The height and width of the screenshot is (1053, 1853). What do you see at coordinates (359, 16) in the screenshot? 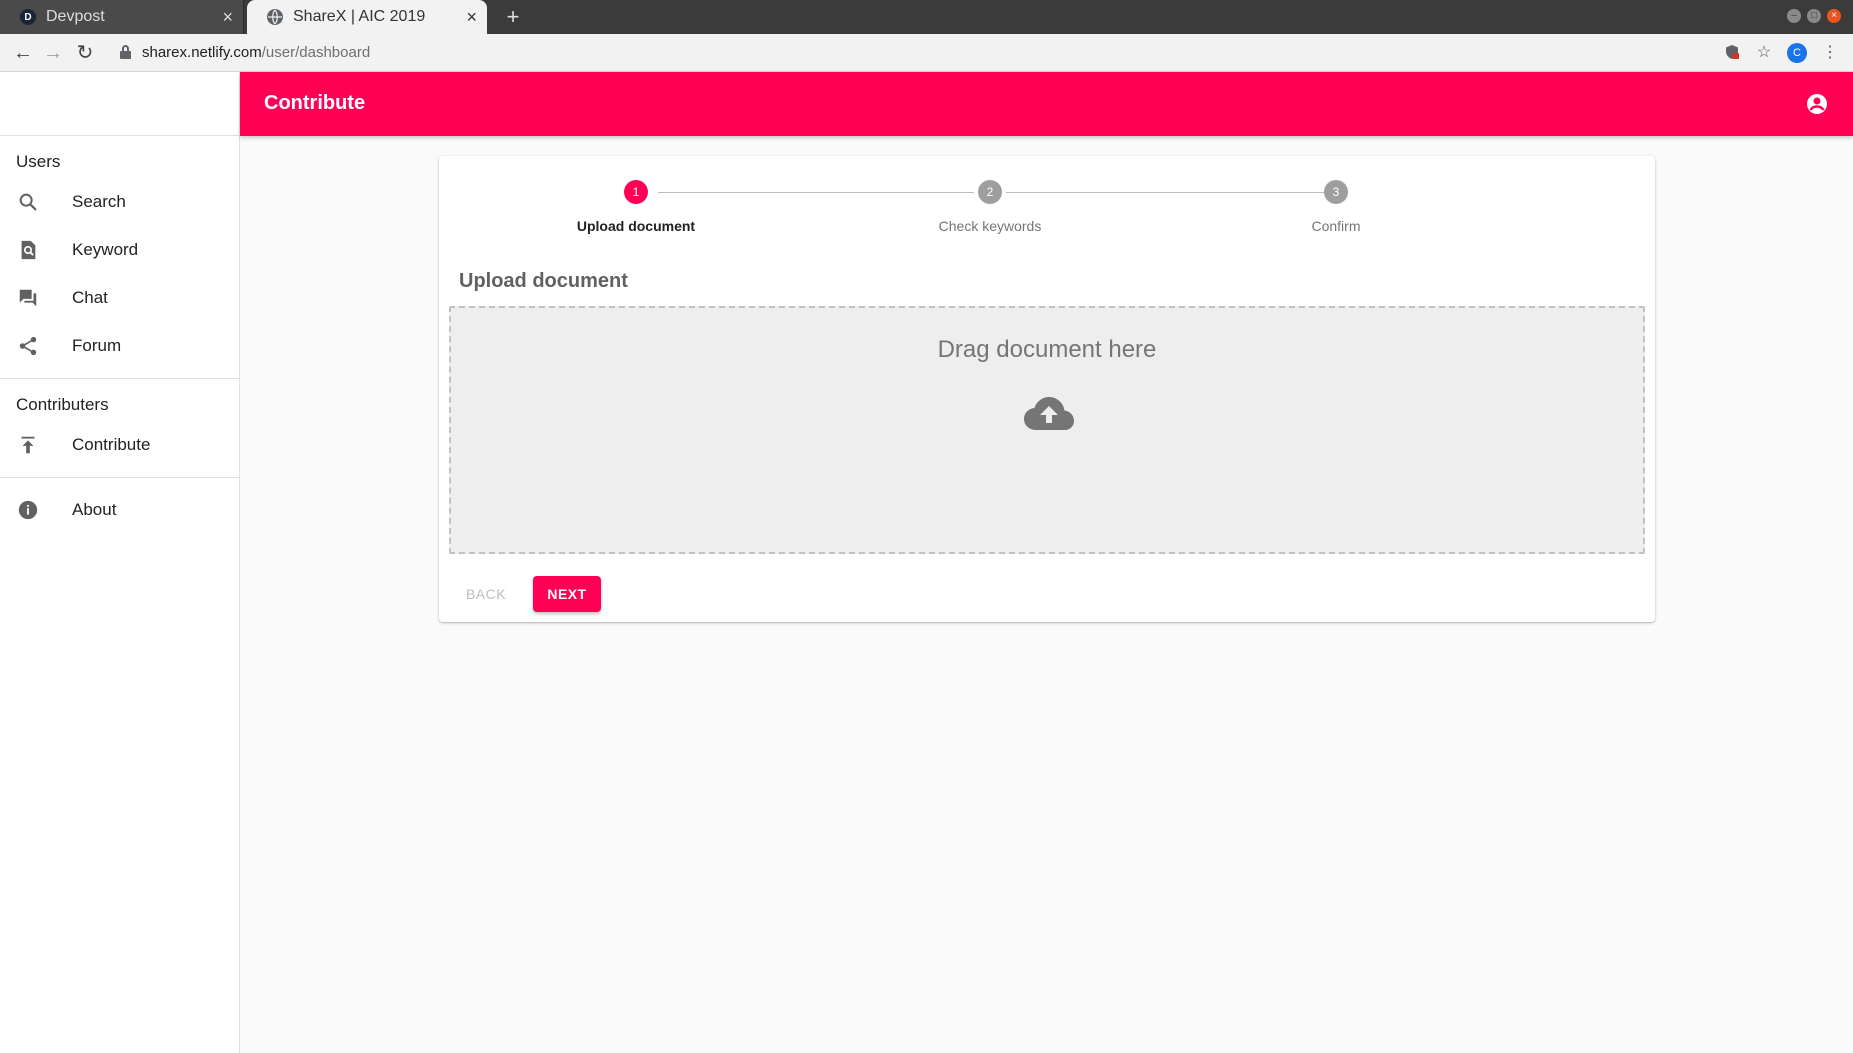
I see `tab-title: ShareX | AIC 2019` at bounding box center [359, 16].